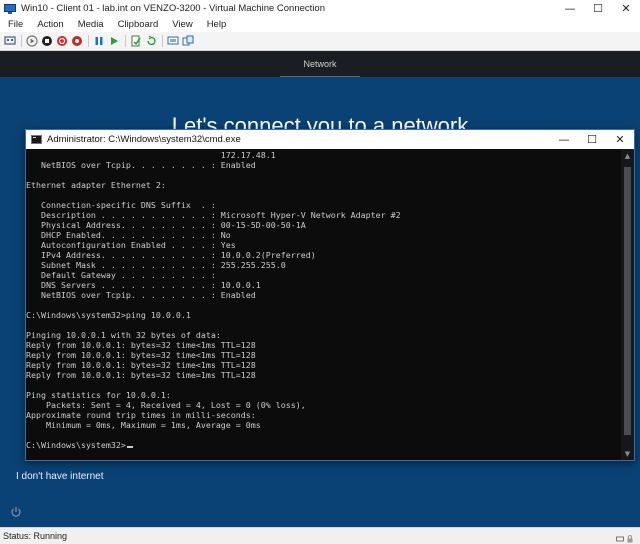 The image size is (640, 544). I want to click on oobe-progress-bar: Network, so click(320, 64).